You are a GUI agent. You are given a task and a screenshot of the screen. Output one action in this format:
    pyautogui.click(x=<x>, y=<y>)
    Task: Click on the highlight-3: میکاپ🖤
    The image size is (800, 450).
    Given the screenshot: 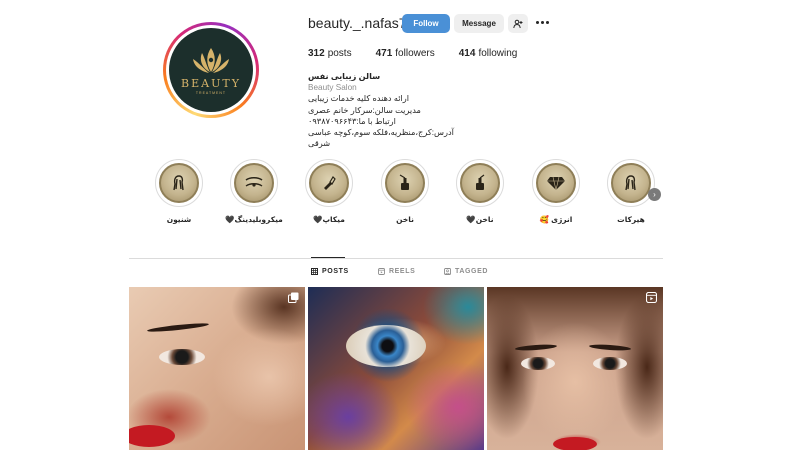 What is the action you would take?
    pyautogui.click(x=329, y=191)
    